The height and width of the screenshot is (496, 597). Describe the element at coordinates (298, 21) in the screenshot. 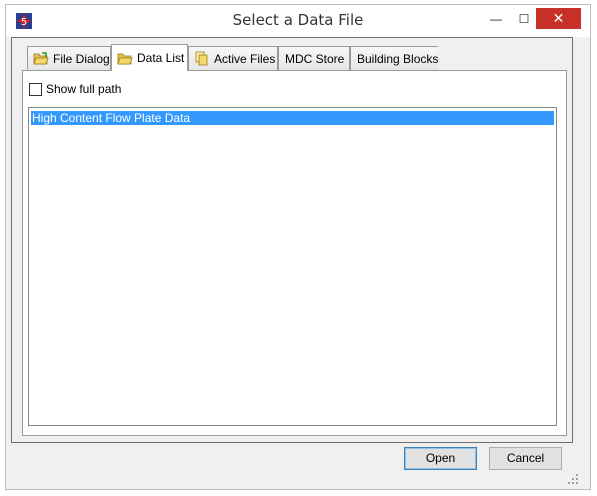

I see `title-bar: 5 Select a Data File — ☐ ✕` at that location.